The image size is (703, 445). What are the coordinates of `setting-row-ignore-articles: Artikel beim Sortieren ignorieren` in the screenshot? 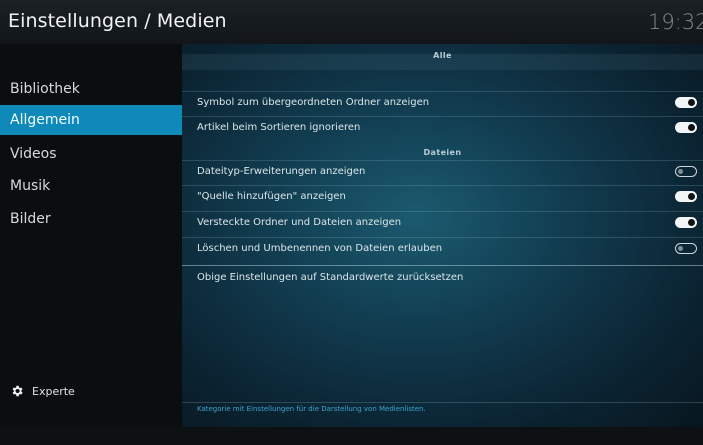 It's located at (442, 127).